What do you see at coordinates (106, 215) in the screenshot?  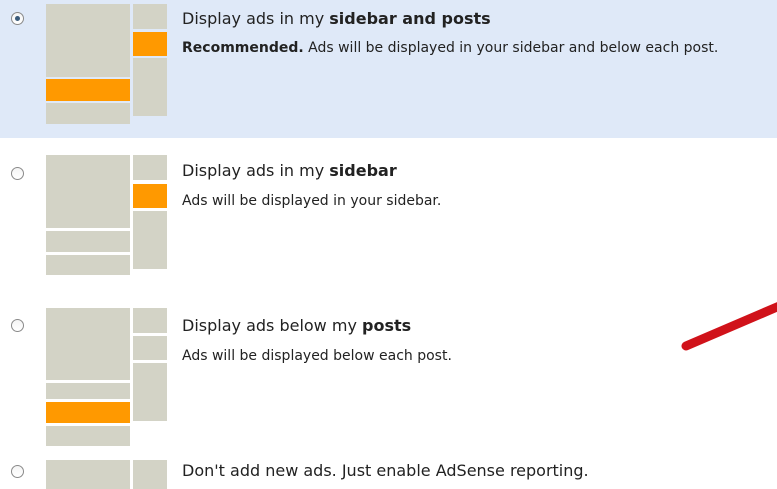 I see `layout-thumbnail-sidebar` at bounding box center [106, 215].